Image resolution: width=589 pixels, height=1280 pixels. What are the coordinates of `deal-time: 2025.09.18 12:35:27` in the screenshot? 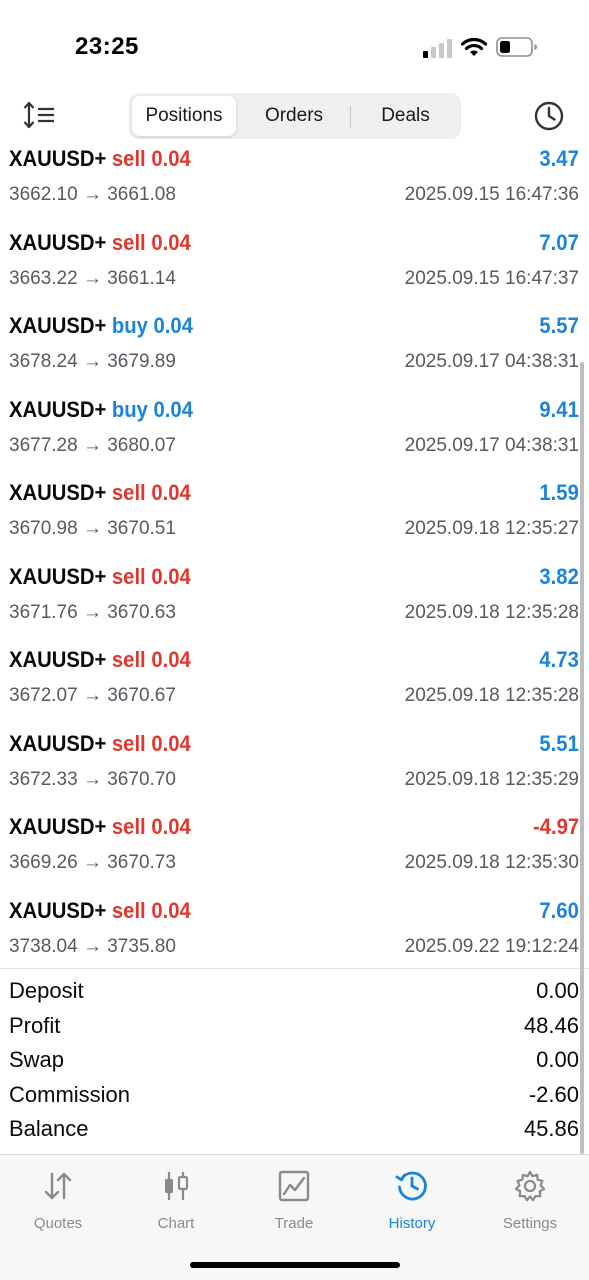 It's located at (491, 528).